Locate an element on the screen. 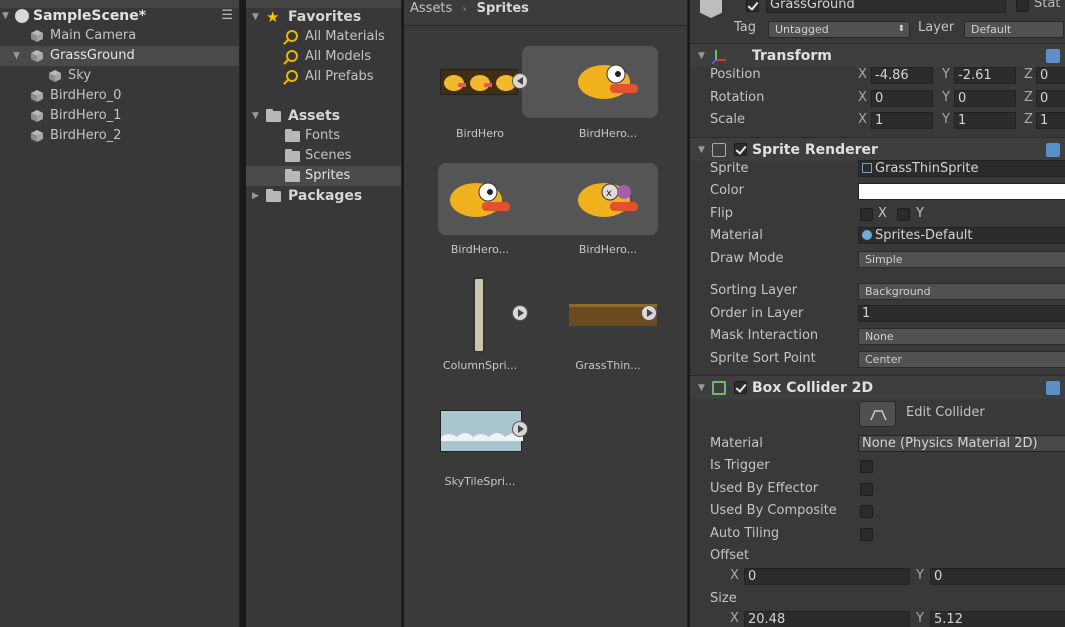 The image size is (1065, 627). svg-text: x is located at coordinates (609, 193).